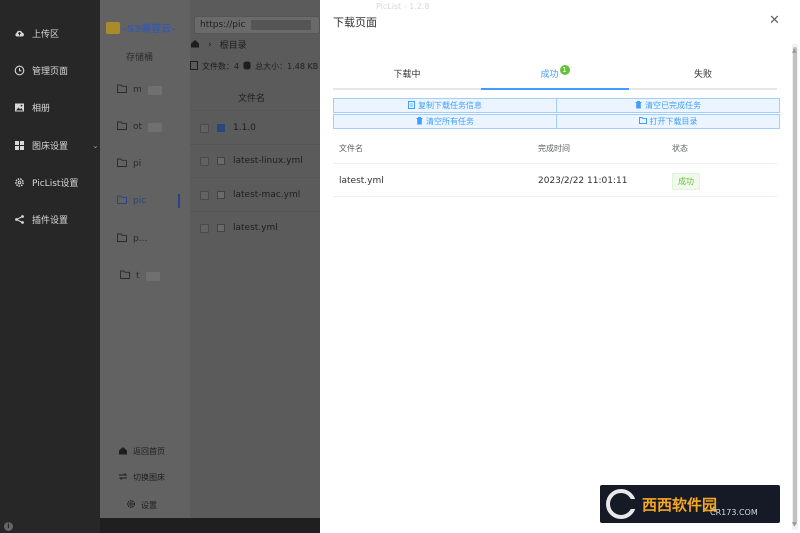 This screenshot has height=533, width=800. I want to click on sidebar-item-plugin-settings: 插件设置, so click(41, 219).